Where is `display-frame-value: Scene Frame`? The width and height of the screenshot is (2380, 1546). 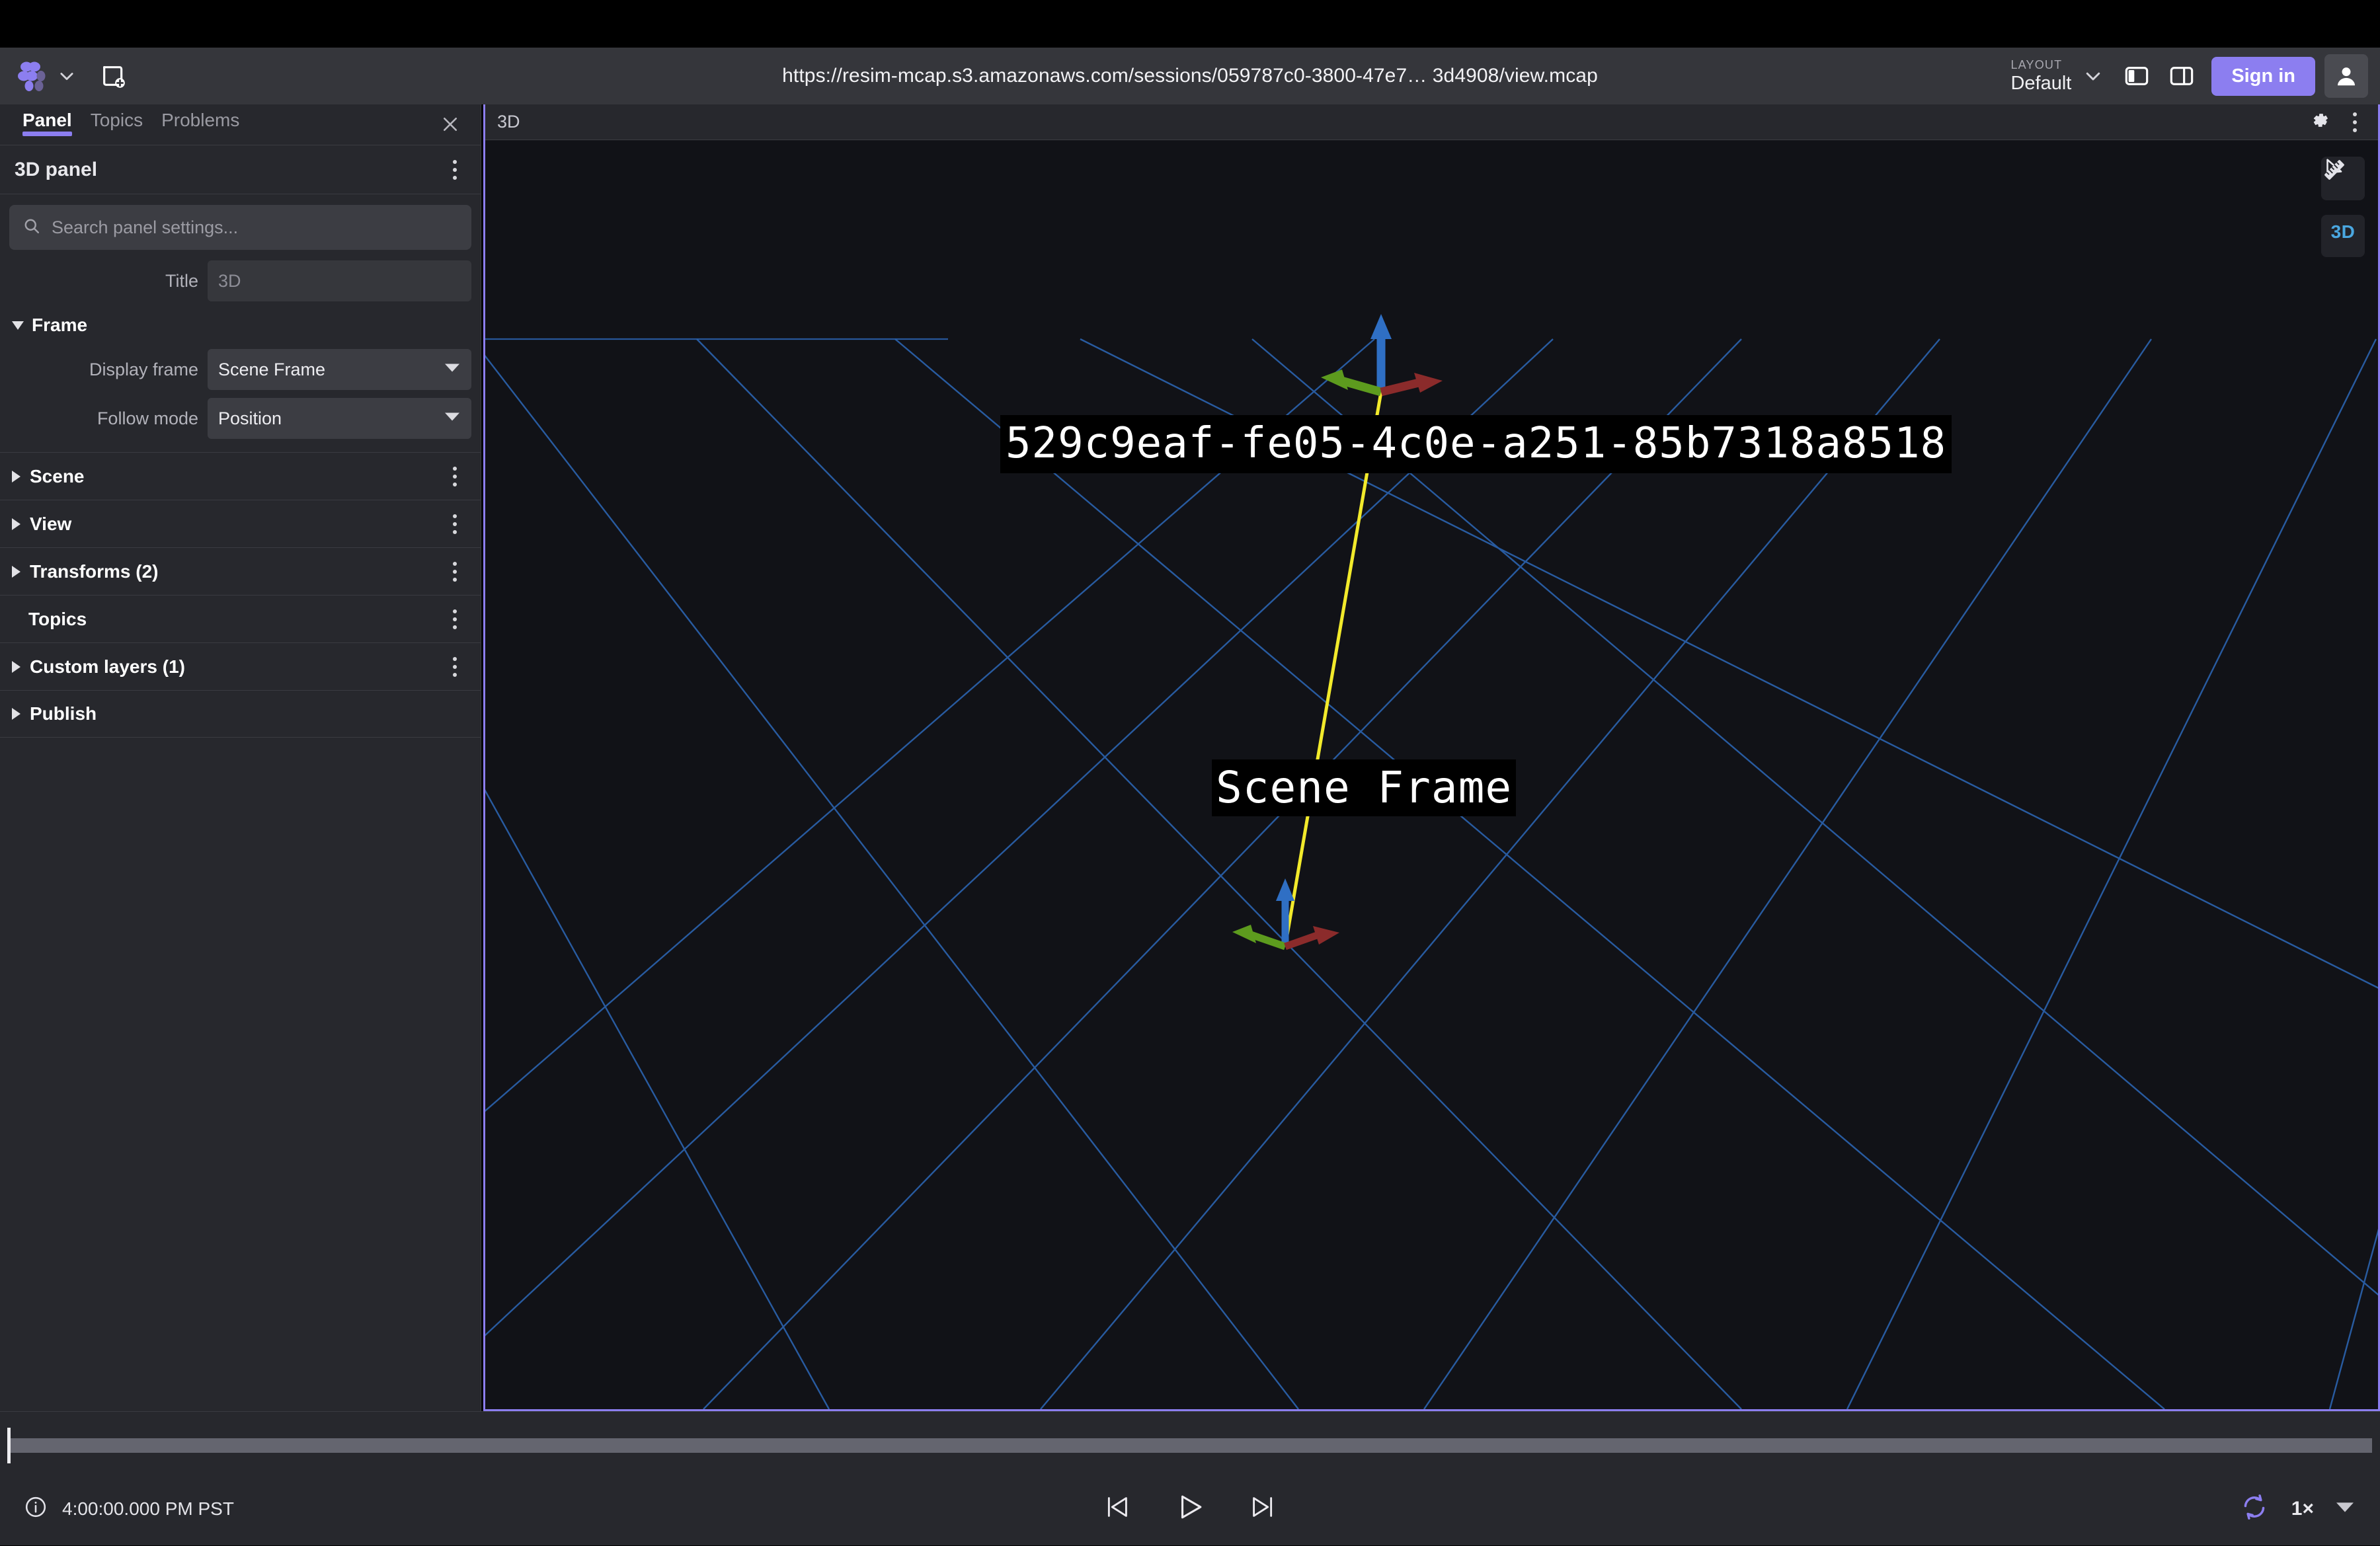 display-frame-value: Scene Frame is located at coordinates (272, 369).